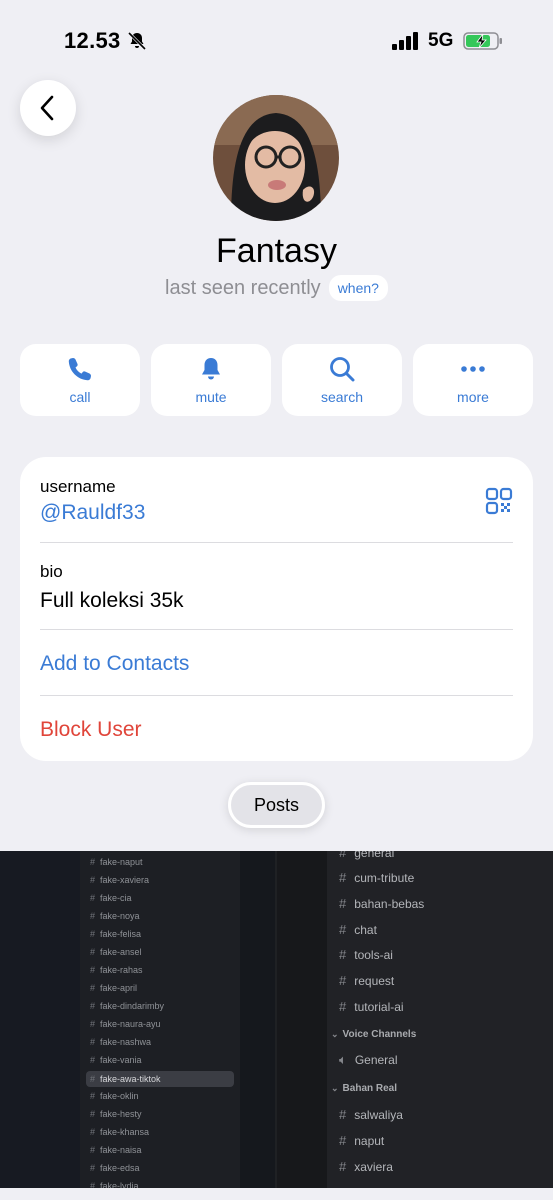  Describe the element at coordinates (276, 40) in the screenshot. I see `status-bar: 12.53 5G` at that location.